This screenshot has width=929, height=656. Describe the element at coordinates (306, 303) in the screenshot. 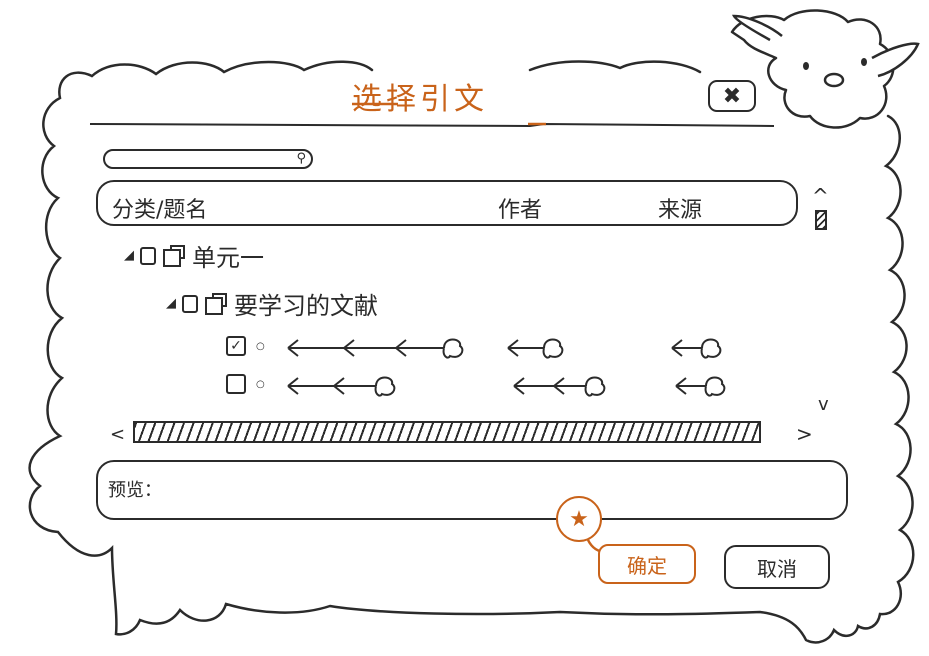

I see `tree-node-label: 要学习的文献` at that location.